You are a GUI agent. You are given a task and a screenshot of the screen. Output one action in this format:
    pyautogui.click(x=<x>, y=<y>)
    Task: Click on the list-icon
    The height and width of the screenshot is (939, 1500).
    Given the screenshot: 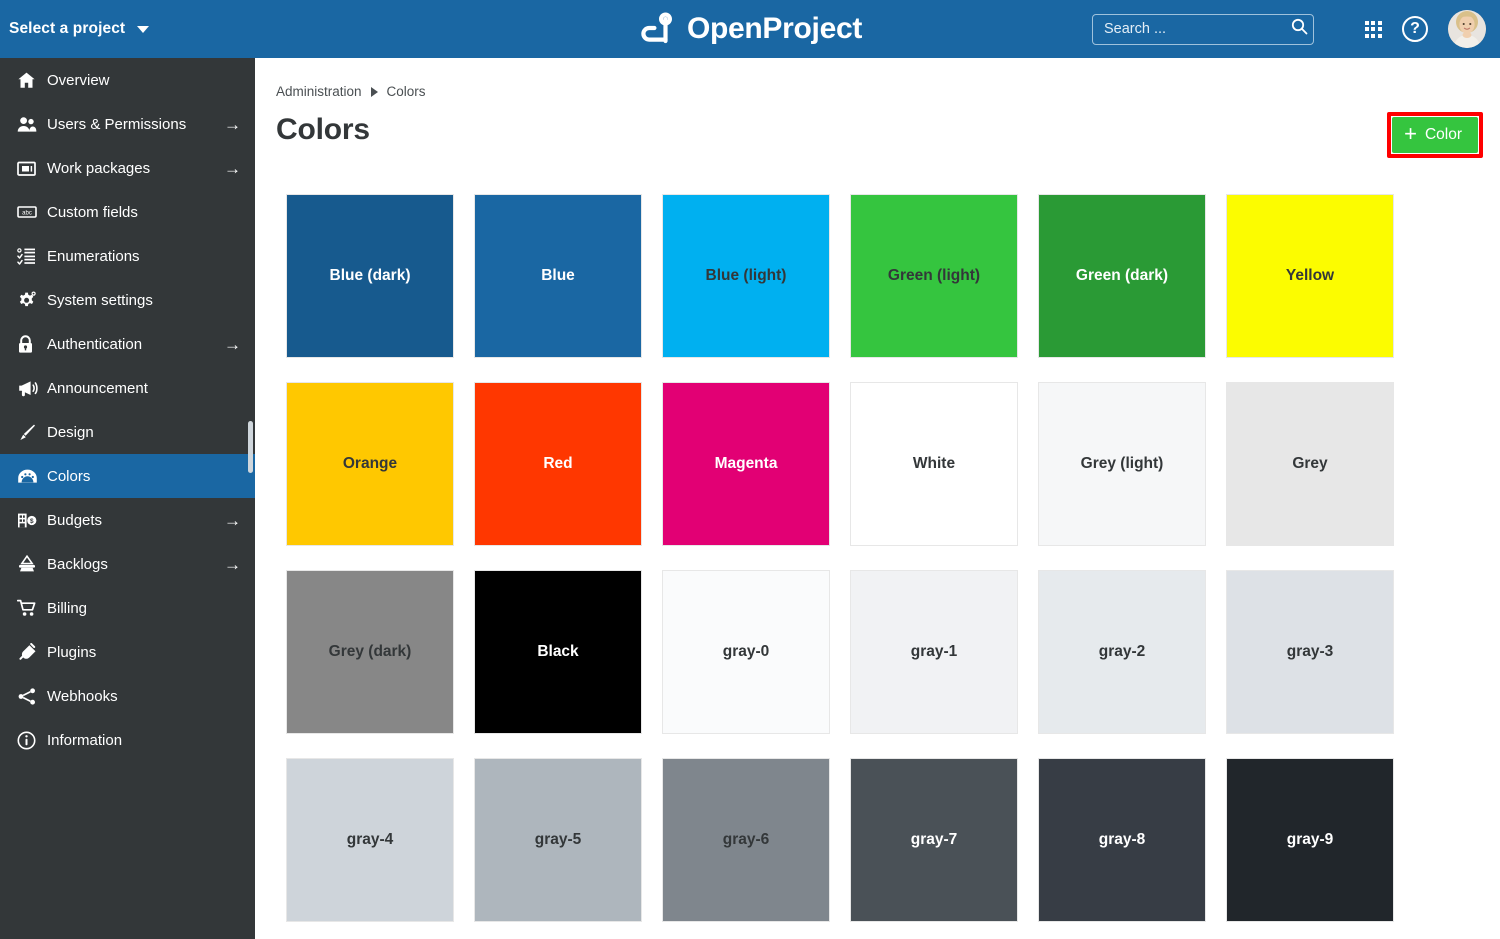 What is the action you would take?
    pyautogui.click(x=32, y=256)
    